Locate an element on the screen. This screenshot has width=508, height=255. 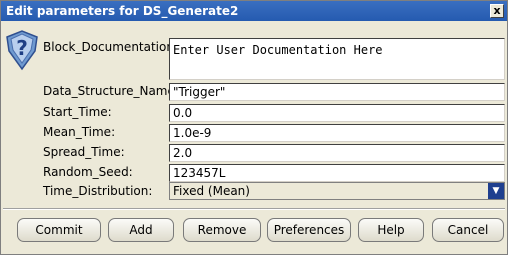
time-distribution-value: Fixed (Mean) is located at coordinates (211, 191).